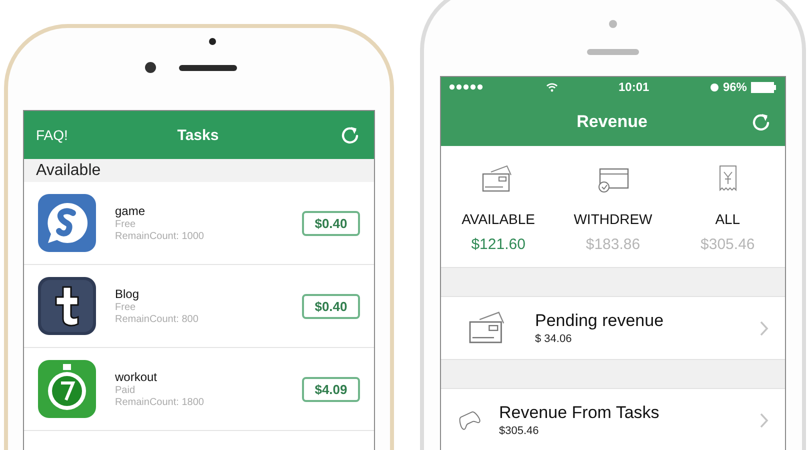 This screenshot has width=810, height=450. What do you see at coordinates (727, 244) in the screenshot?
I see `summary-amount: $305.46` at bounding box center [727, 244].